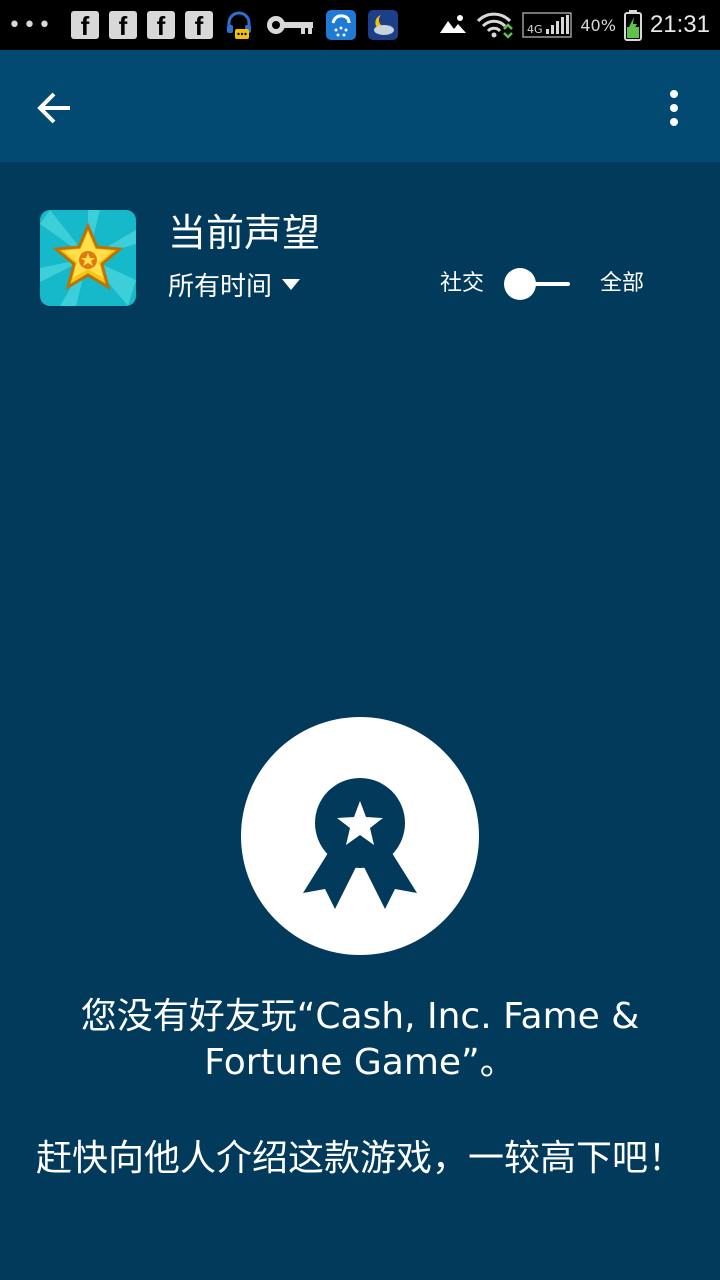 The width and height of the screenshot is (720, 1280). I want to click on status-bar-notifications: ••• f f f f, so click(203, 25).